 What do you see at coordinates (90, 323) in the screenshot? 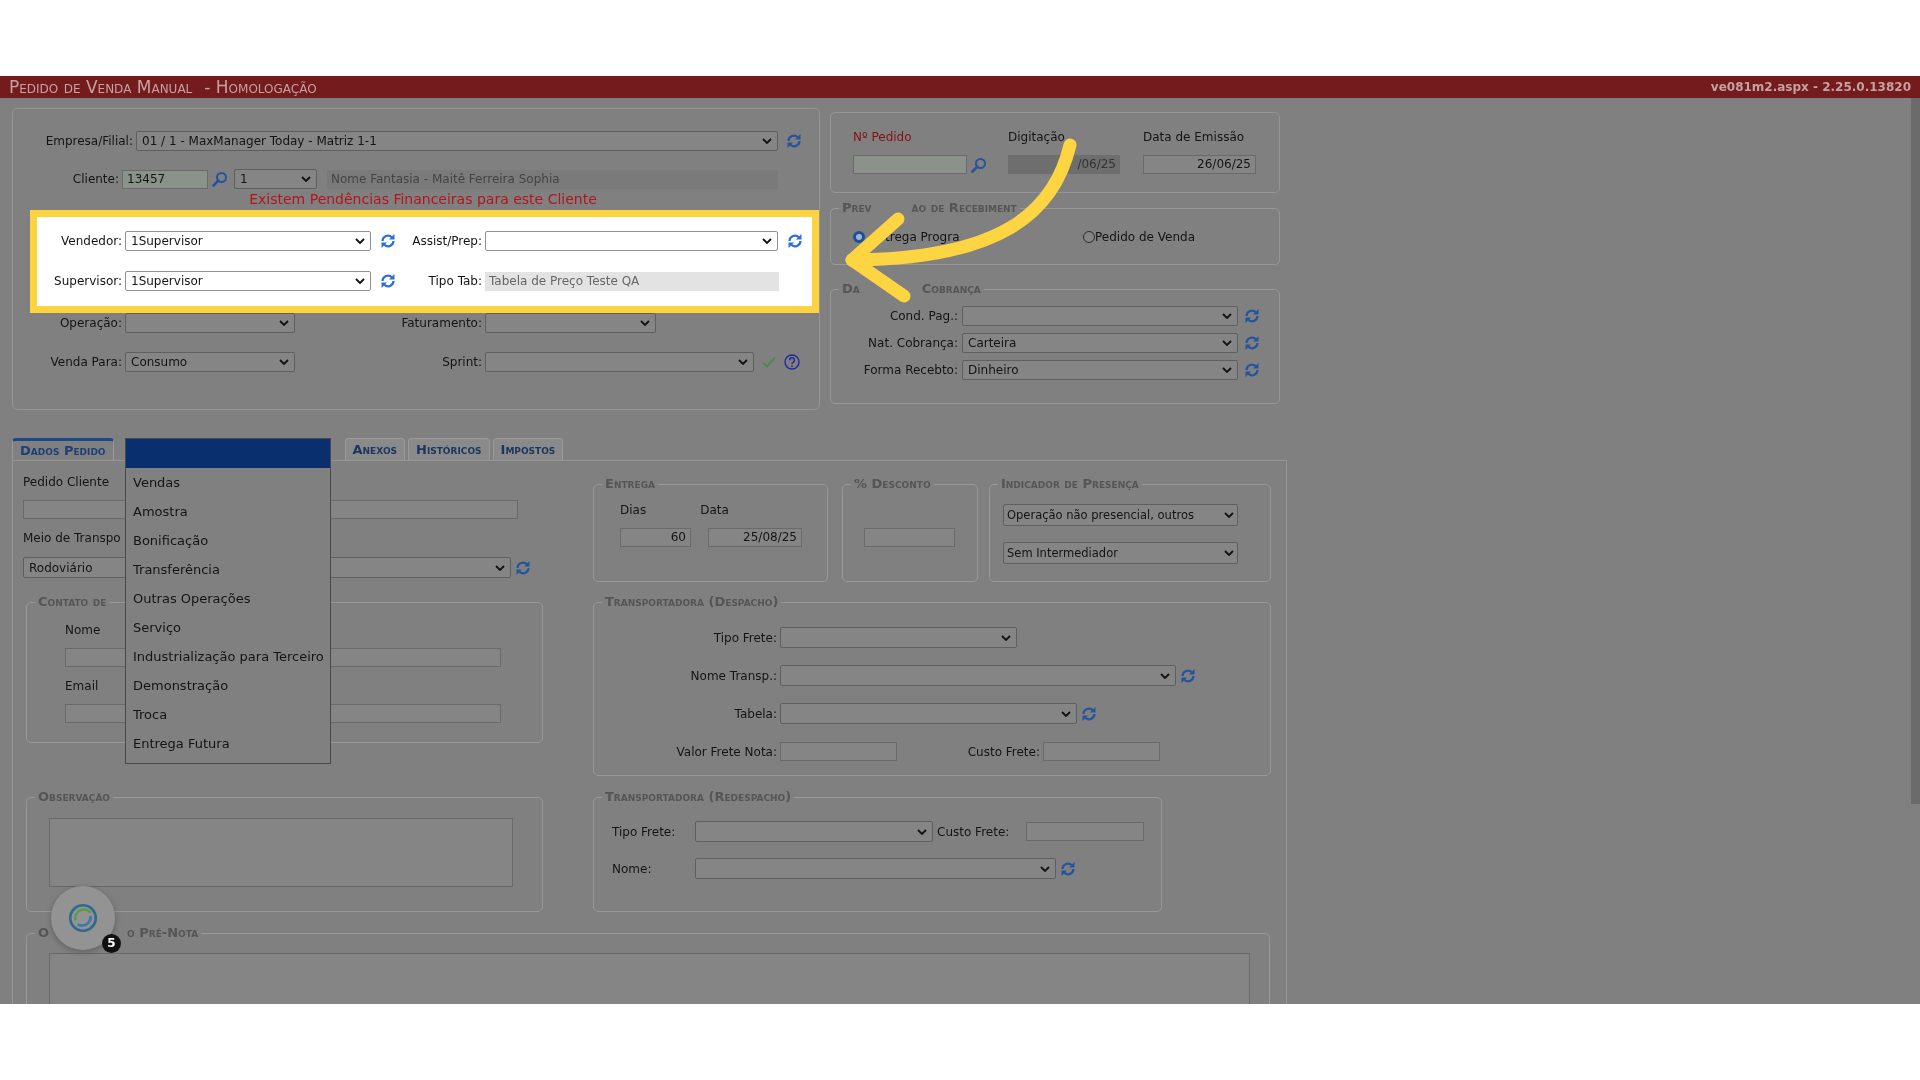
I see `field-label: Operação:` at bounding box center [90, 323].